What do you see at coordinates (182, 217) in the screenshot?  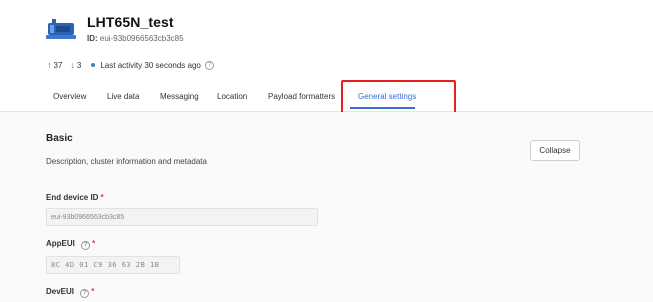 I see `end-device-id-field: eui-93b0966563cb3c85` at bounding box center [182, 217].